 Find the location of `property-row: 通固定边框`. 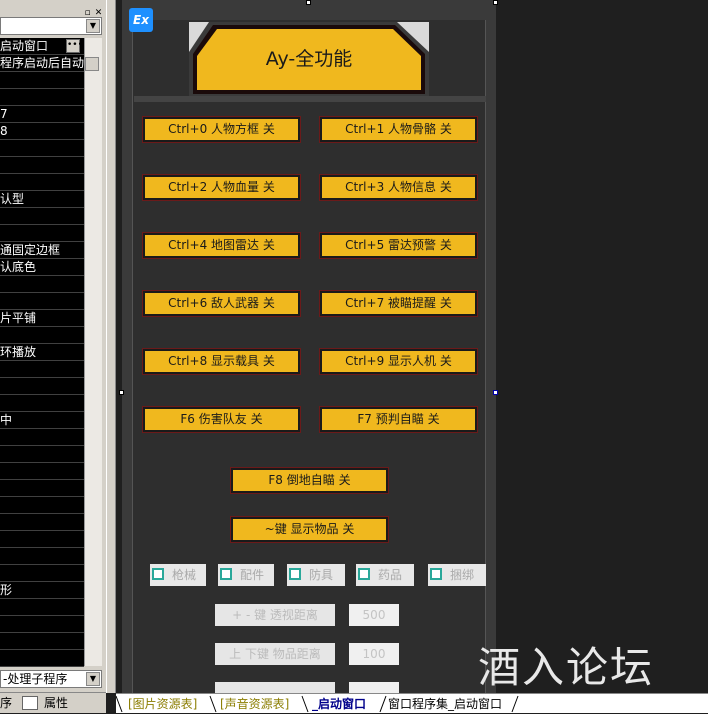

property-row: 通固定边框 is located at coordinates (42, 250).